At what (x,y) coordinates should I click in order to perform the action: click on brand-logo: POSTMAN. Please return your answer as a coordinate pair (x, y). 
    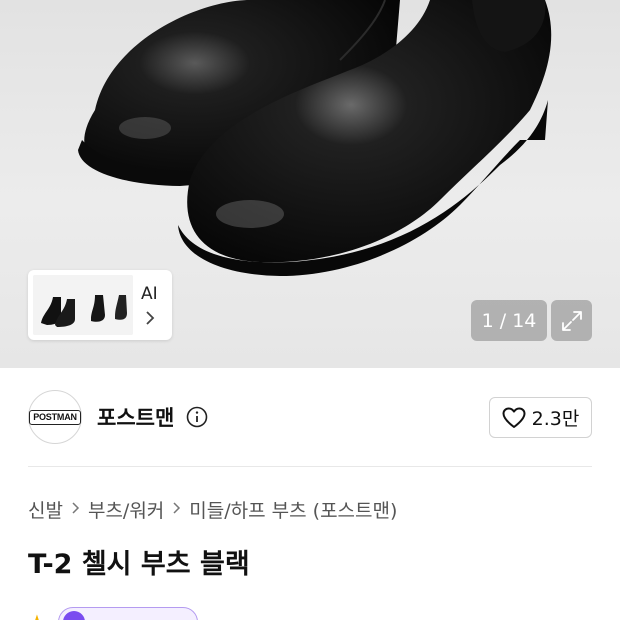
    Looking at the image, I should click on (55, 417).